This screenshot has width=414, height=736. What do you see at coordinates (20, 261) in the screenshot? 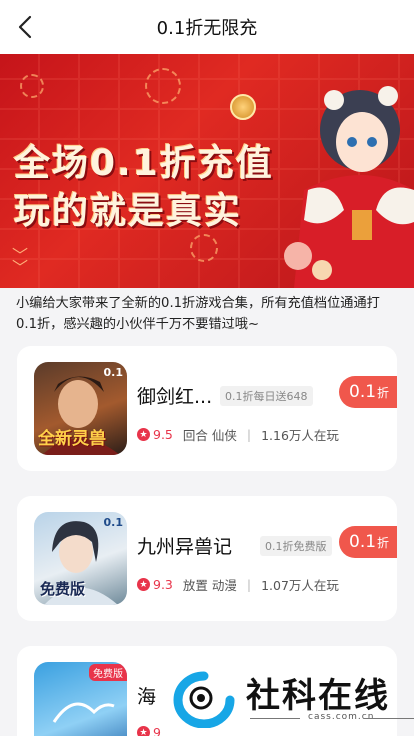
I see `chevron-down-icon: ﹀ ﹀` at bounding box center [20, 261].